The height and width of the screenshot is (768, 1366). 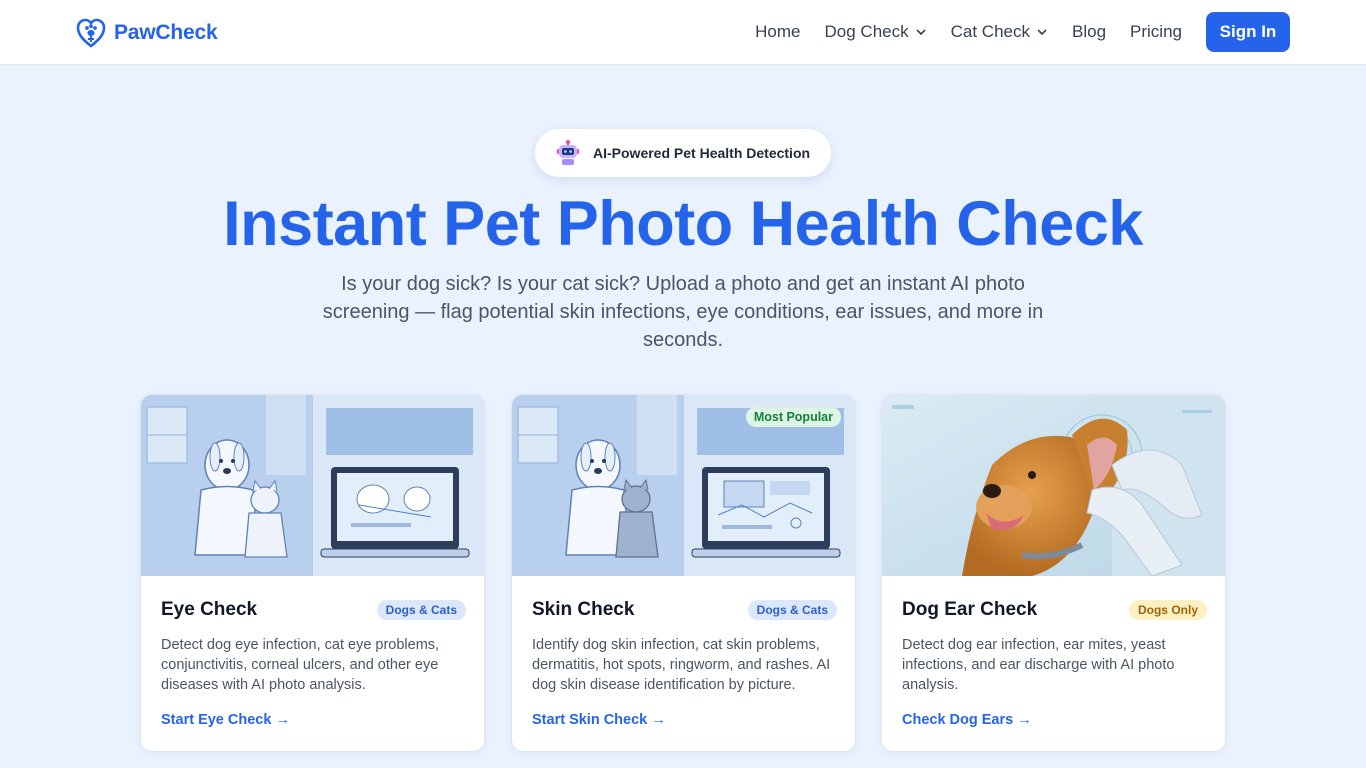 I want to click on eye-check-illustration, so click(x=312, y=485).